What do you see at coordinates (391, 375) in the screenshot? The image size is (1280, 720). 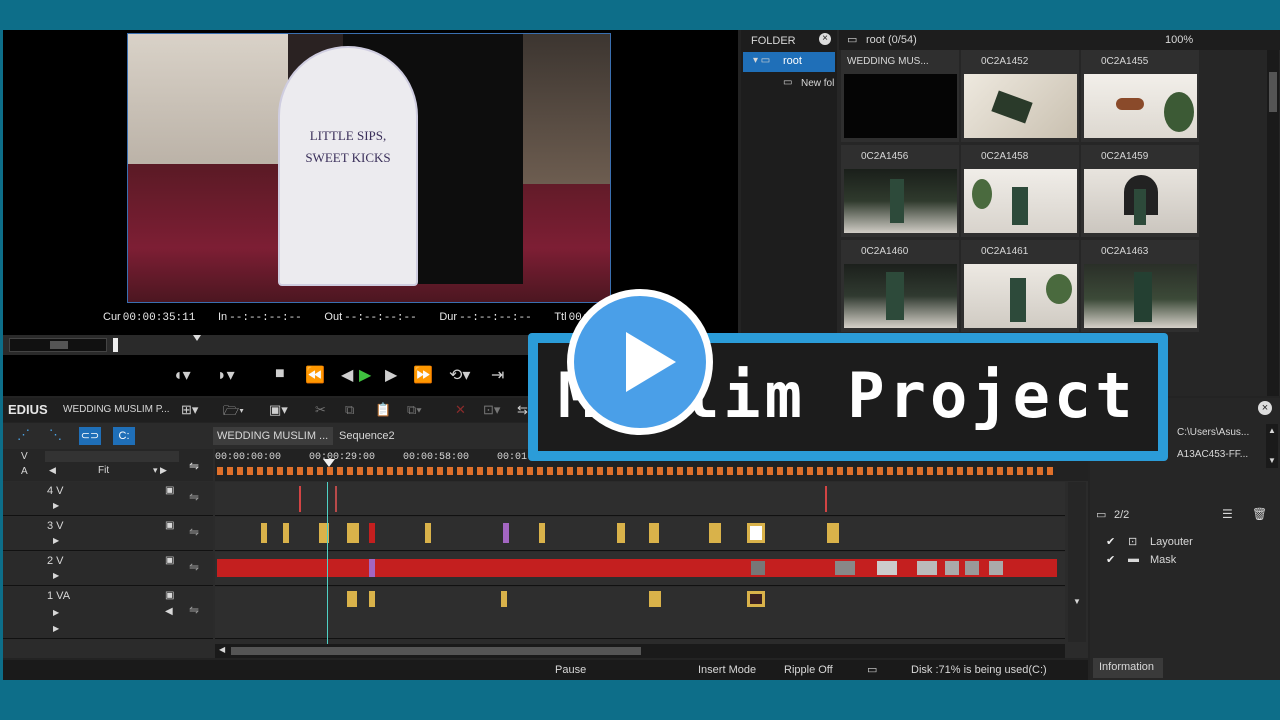 I see `step-forward-icon: ▶` at bounding box center [391, 375].